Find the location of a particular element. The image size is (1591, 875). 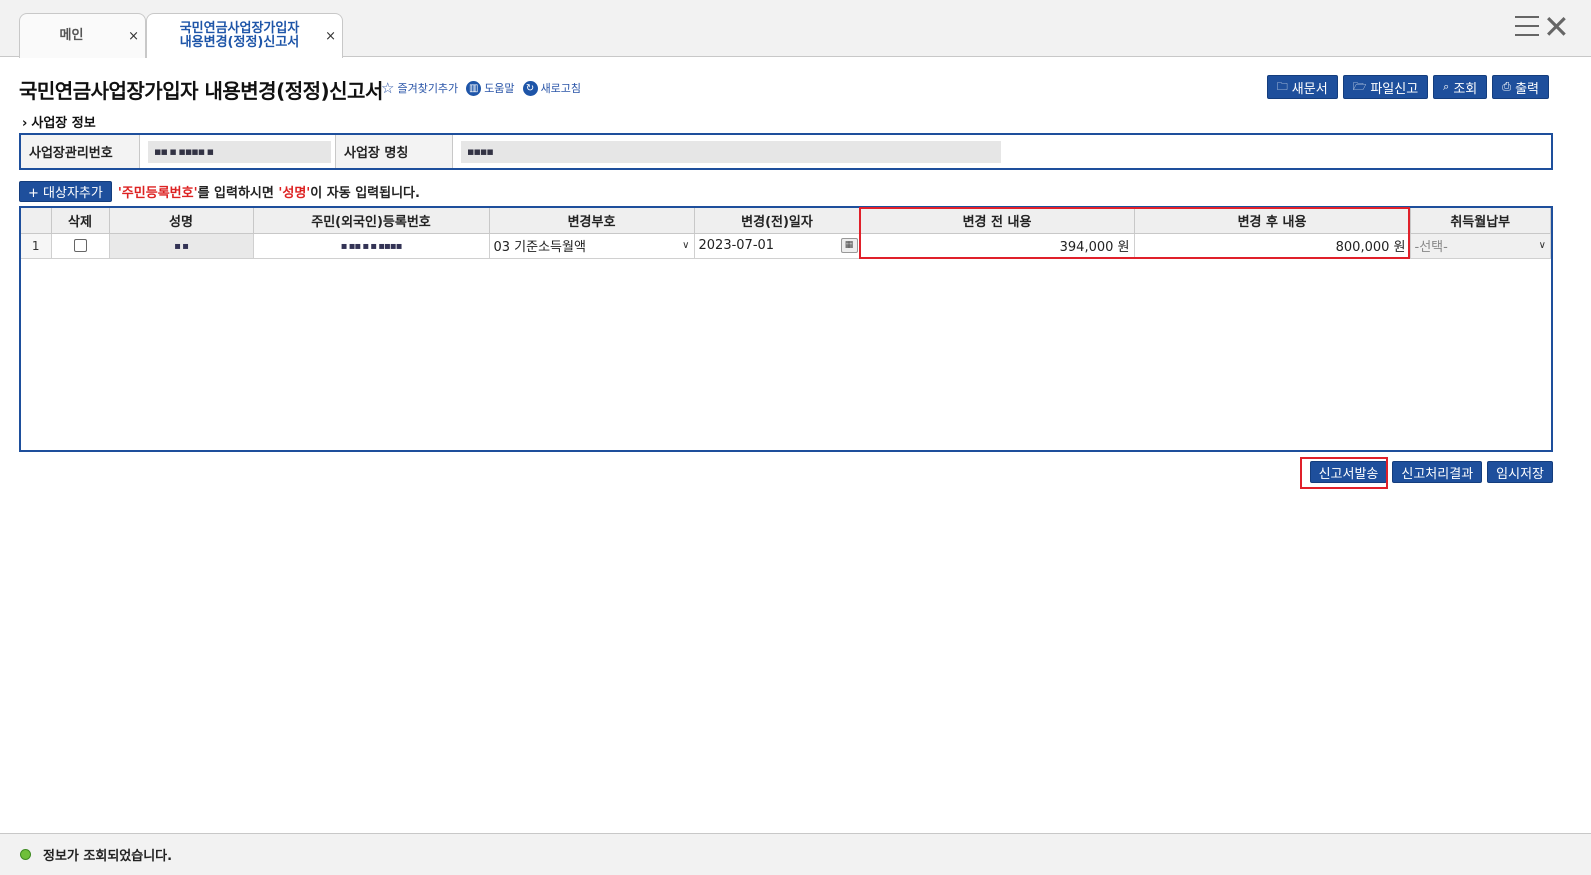

delete-cell is located at coordinates (80, 246).